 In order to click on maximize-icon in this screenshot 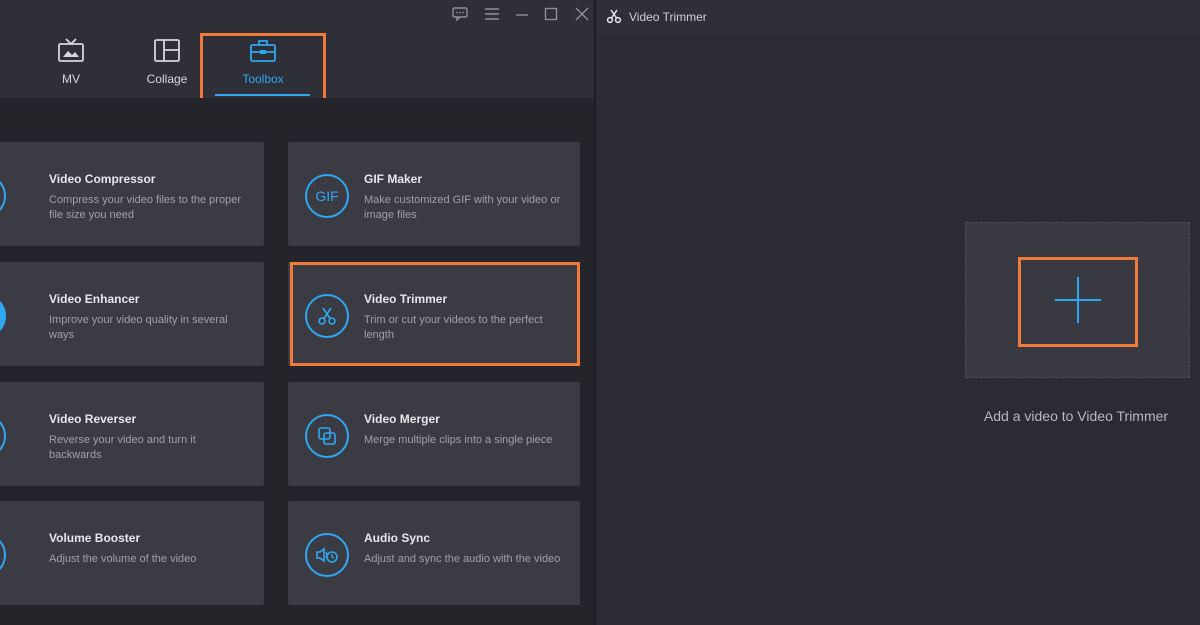, I will do `click(551, 14)`.